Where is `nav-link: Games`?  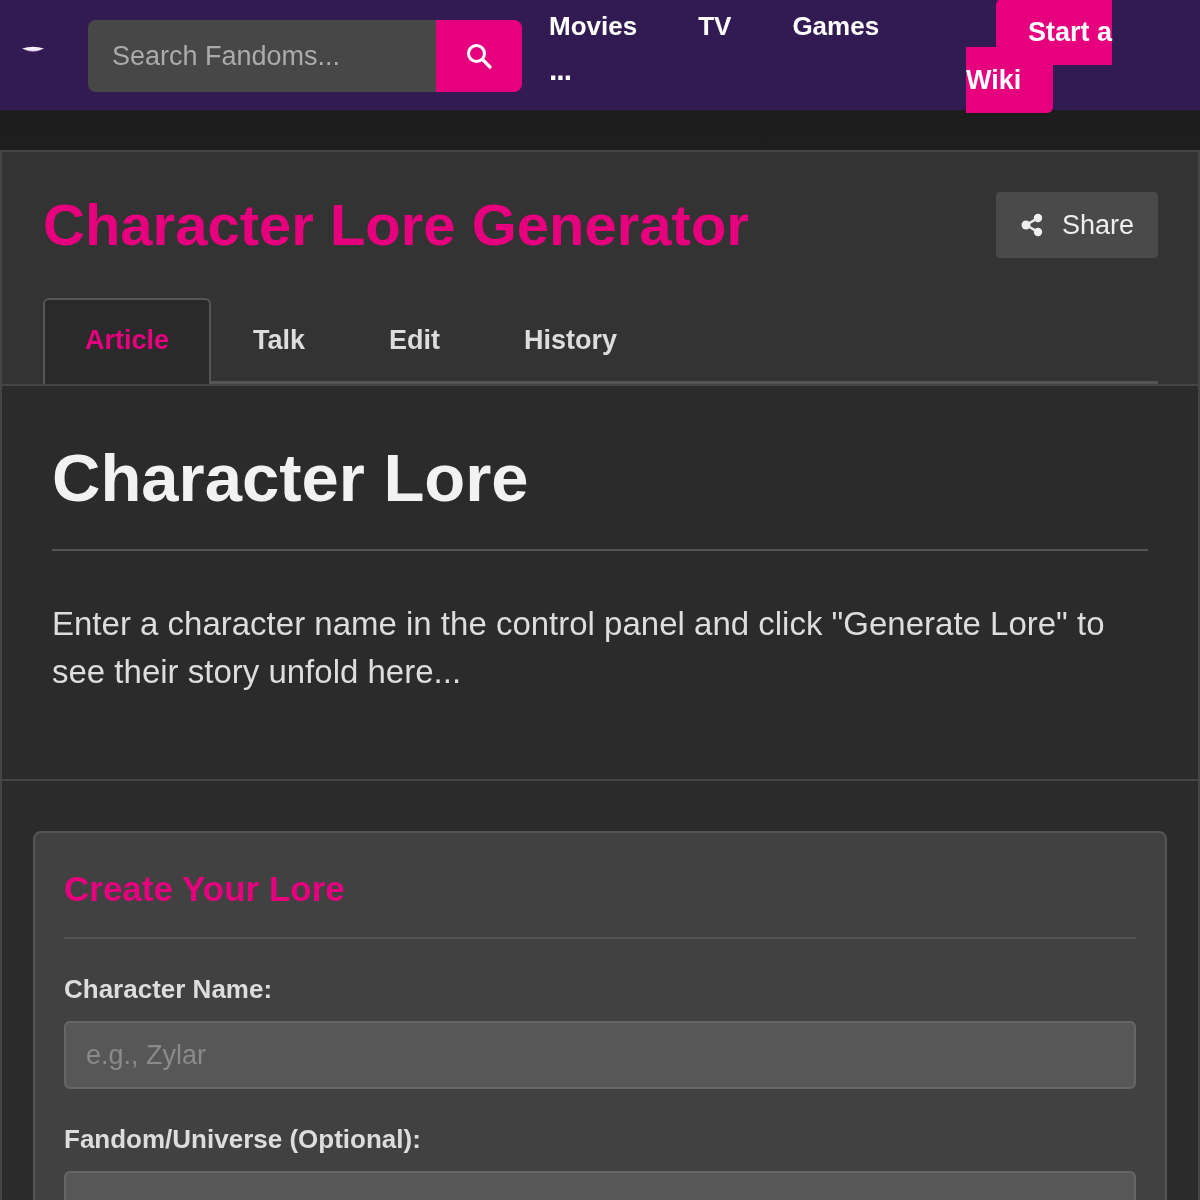
nav-link: Games is located at coordinates (836, 26).